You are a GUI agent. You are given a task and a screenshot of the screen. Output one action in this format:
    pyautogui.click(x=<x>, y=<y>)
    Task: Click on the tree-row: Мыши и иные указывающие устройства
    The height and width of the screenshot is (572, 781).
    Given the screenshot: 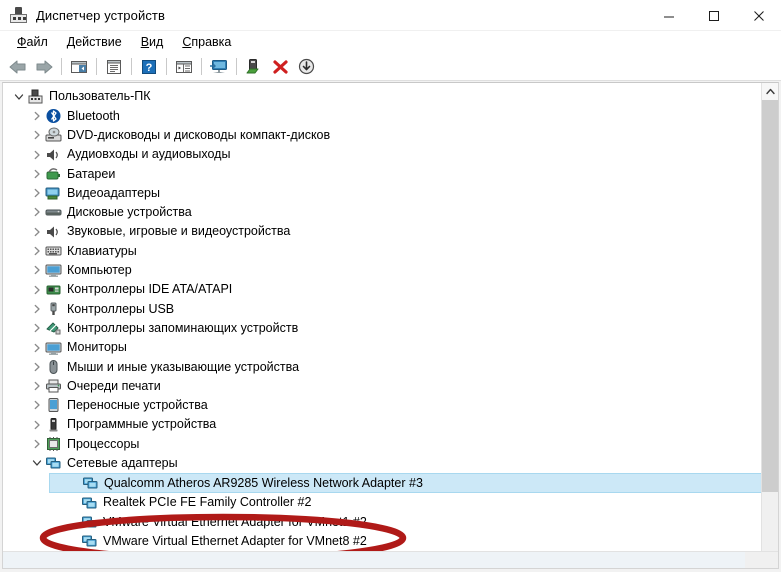 What is the action you would take?
    pyautogui.click(x=383, y=366)
    